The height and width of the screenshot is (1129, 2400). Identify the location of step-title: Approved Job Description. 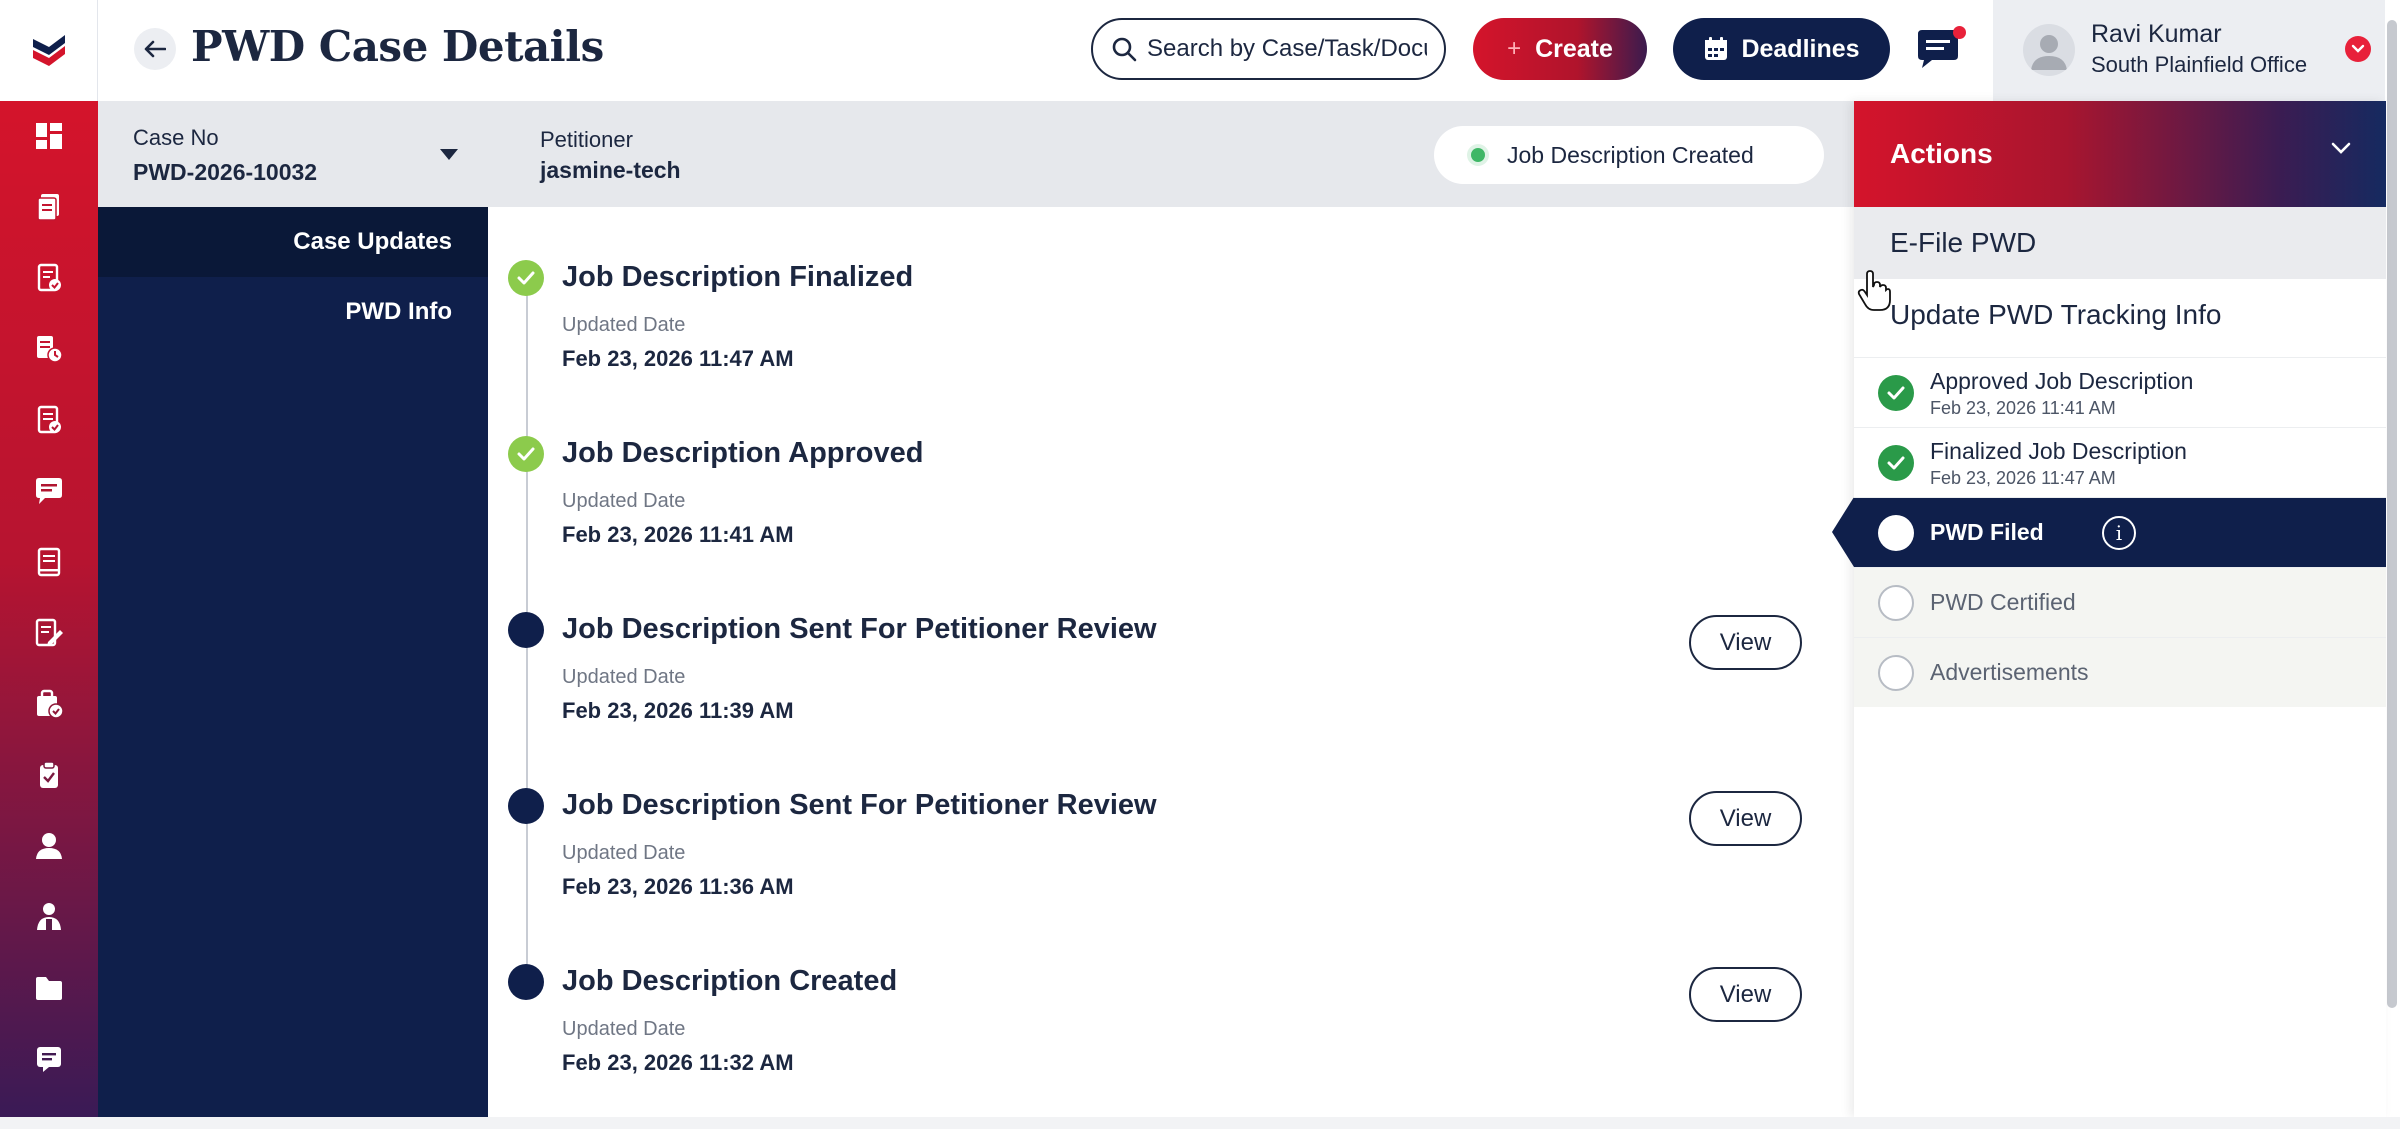
(2062, 381).